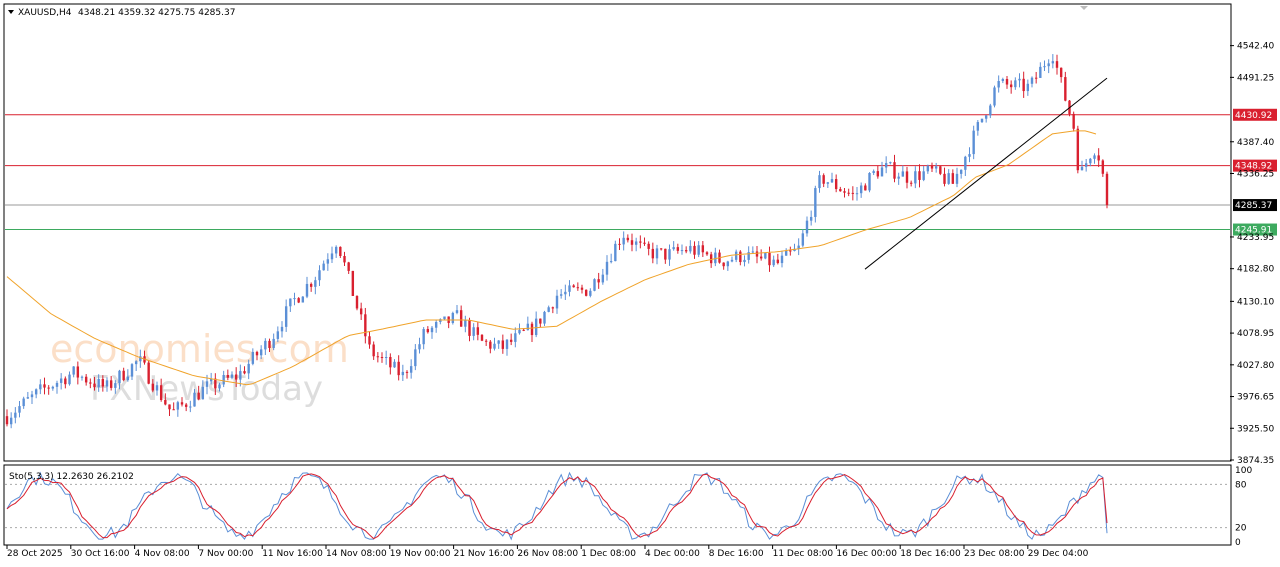 The width and height of the screenshot is (1280, 567). Describe the element at coordinates (1241, 529) in the screenshot. I see `stoch-level-label: 20` at that location.